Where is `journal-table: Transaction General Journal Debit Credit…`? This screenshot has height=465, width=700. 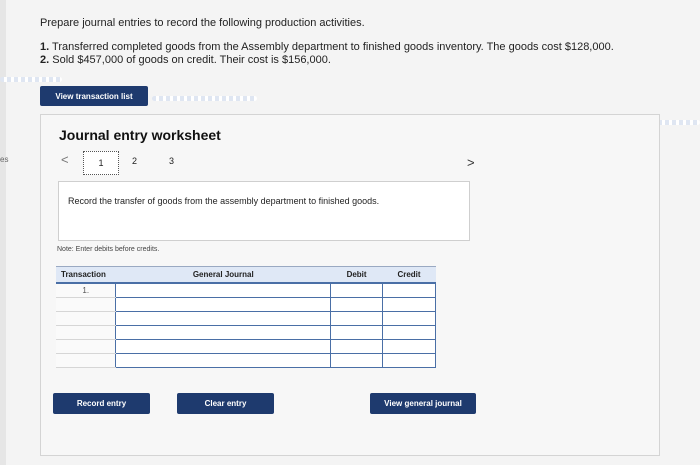 journal-table: Transaction General Journal Debit Credit… is located at coordinates (246, 317).